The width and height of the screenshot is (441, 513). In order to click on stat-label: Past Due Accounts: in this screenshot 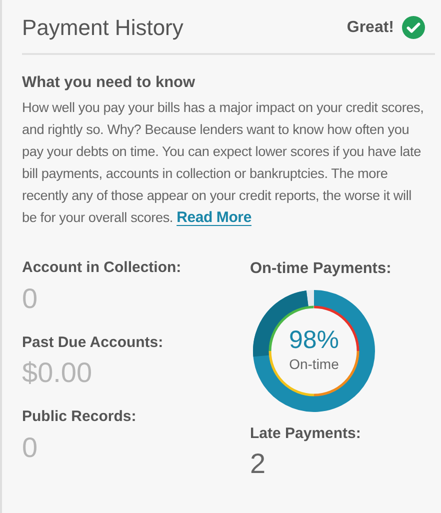, I will do `click(93, 342)`.